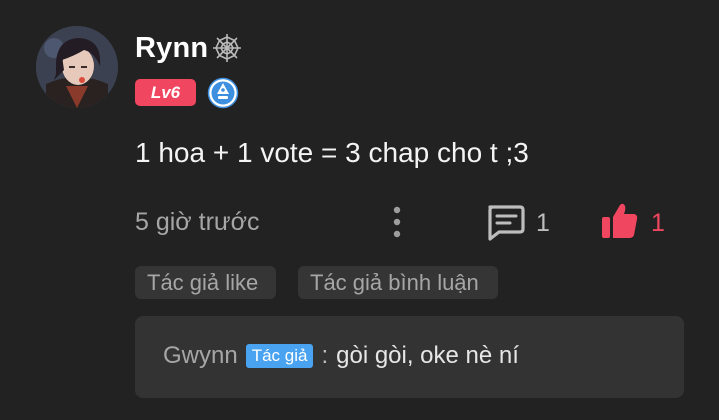 This screenshot has width=719, height=420. What do you see at coordinates (165, 92) in the screenshot?
I see `level-badge: Lv6` at bounding box center [165, 92].